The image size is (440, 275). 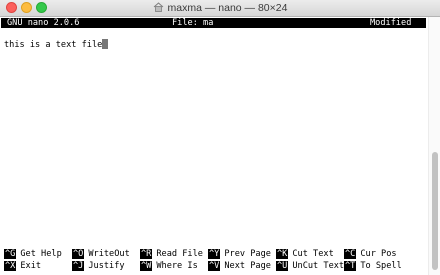 I want to click on shortcut-label: Read File, so click(x=179, y=254).